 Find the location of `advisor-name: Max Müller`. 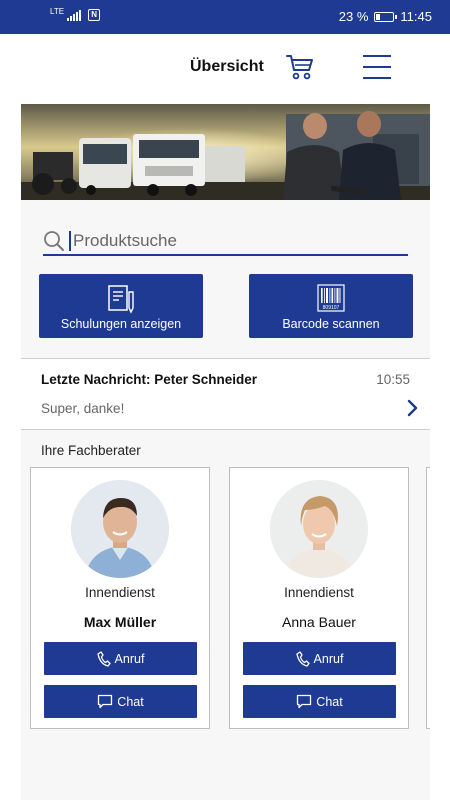

advisor-name: Max Müller is located at coordinates (120, 622).